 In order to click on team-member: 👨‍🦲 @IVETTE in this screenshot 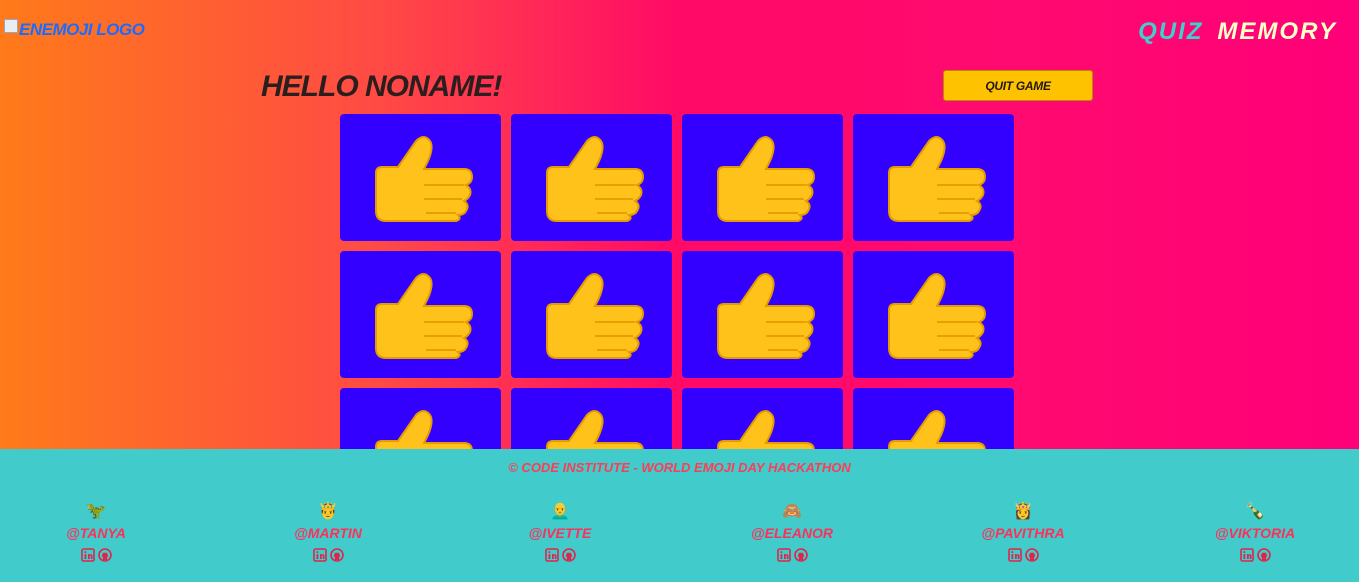, I will do `click(560, 531)`.